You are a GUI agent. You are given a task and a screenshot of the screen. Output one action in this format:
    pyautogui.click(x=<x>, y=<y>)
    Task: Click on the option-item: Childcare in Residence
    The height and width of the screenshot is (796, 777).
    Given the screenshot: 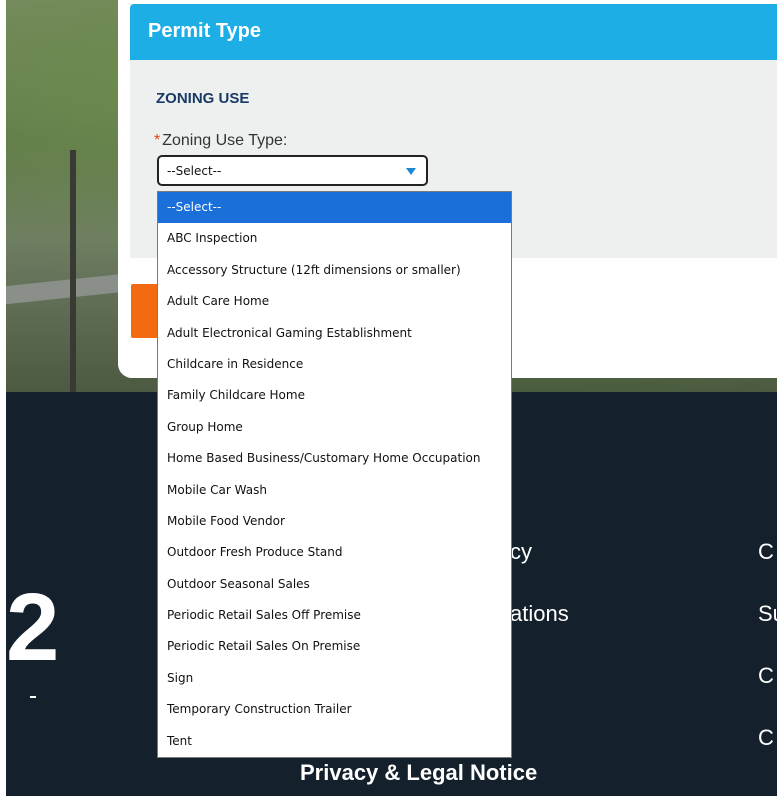 What is the action you would take?
    pyautogui.click(x=334, y=364)
    